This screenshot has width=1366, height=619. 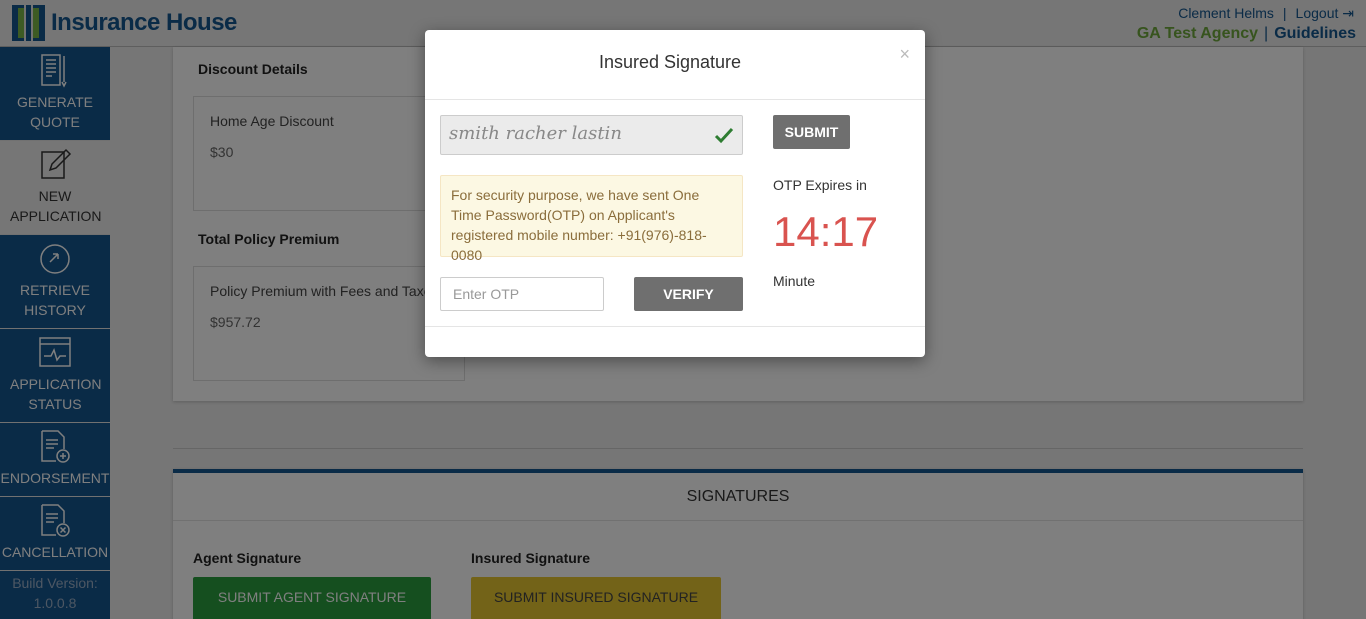 I want to click on signature-field: smith racher lastin, so click(x=591, y=135).